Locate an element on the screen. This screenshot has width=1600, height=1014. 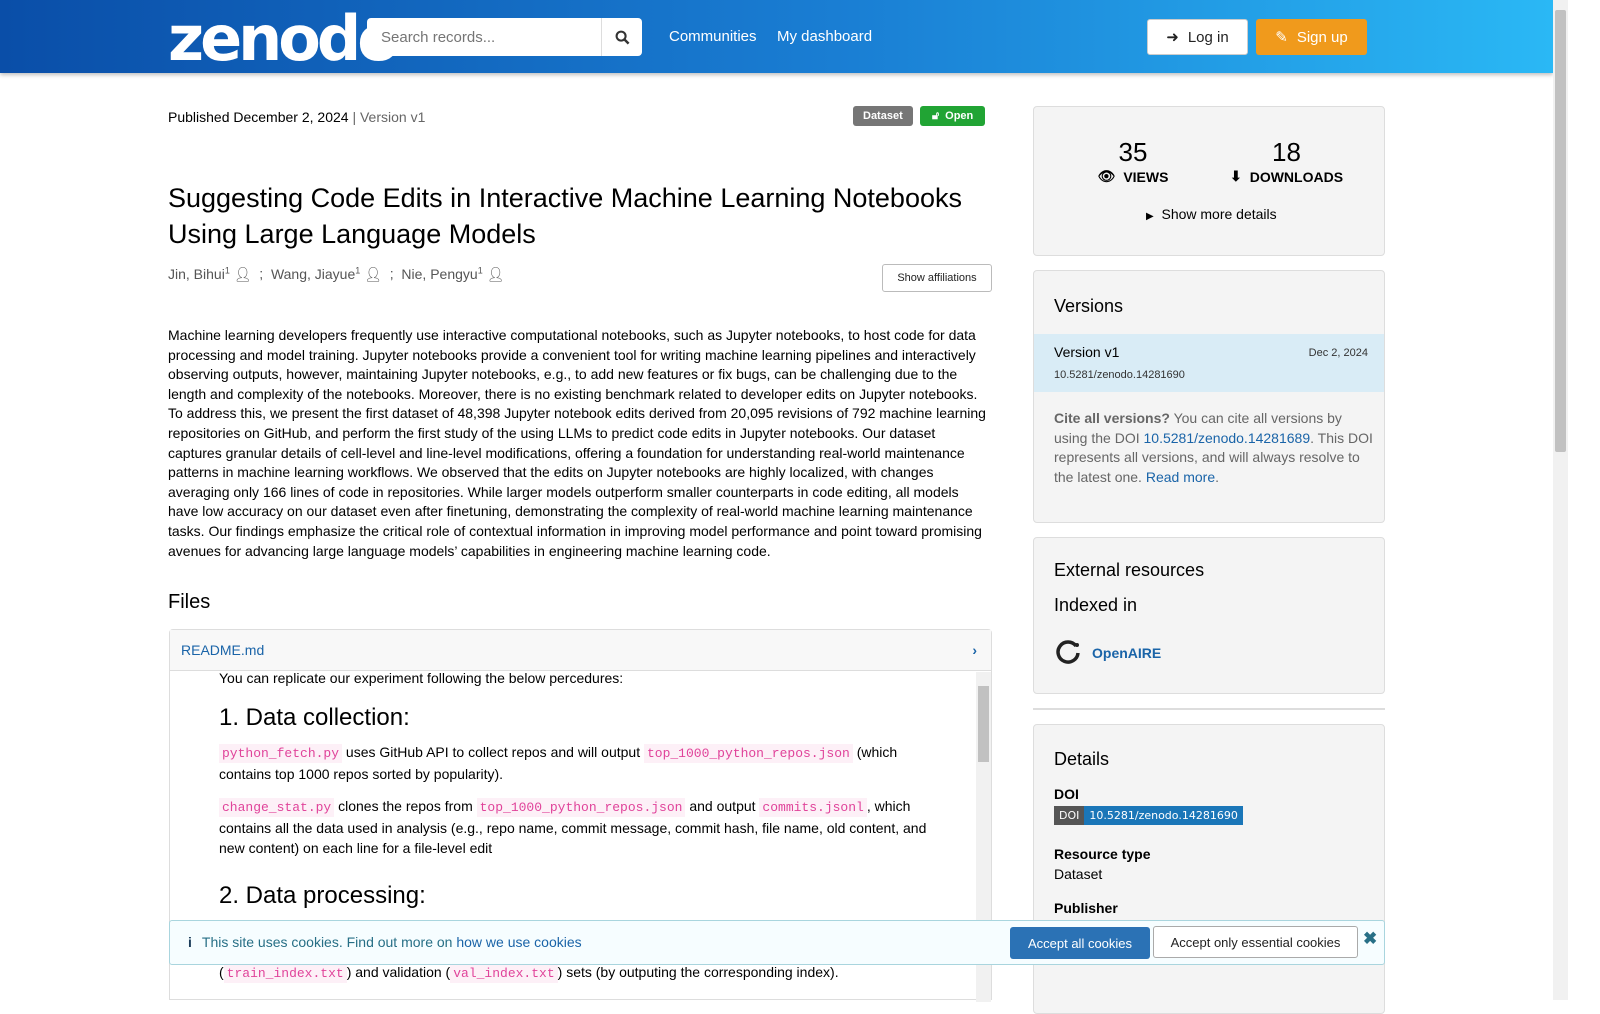
badge-label: Dataset is located at coordinates (883, 116).